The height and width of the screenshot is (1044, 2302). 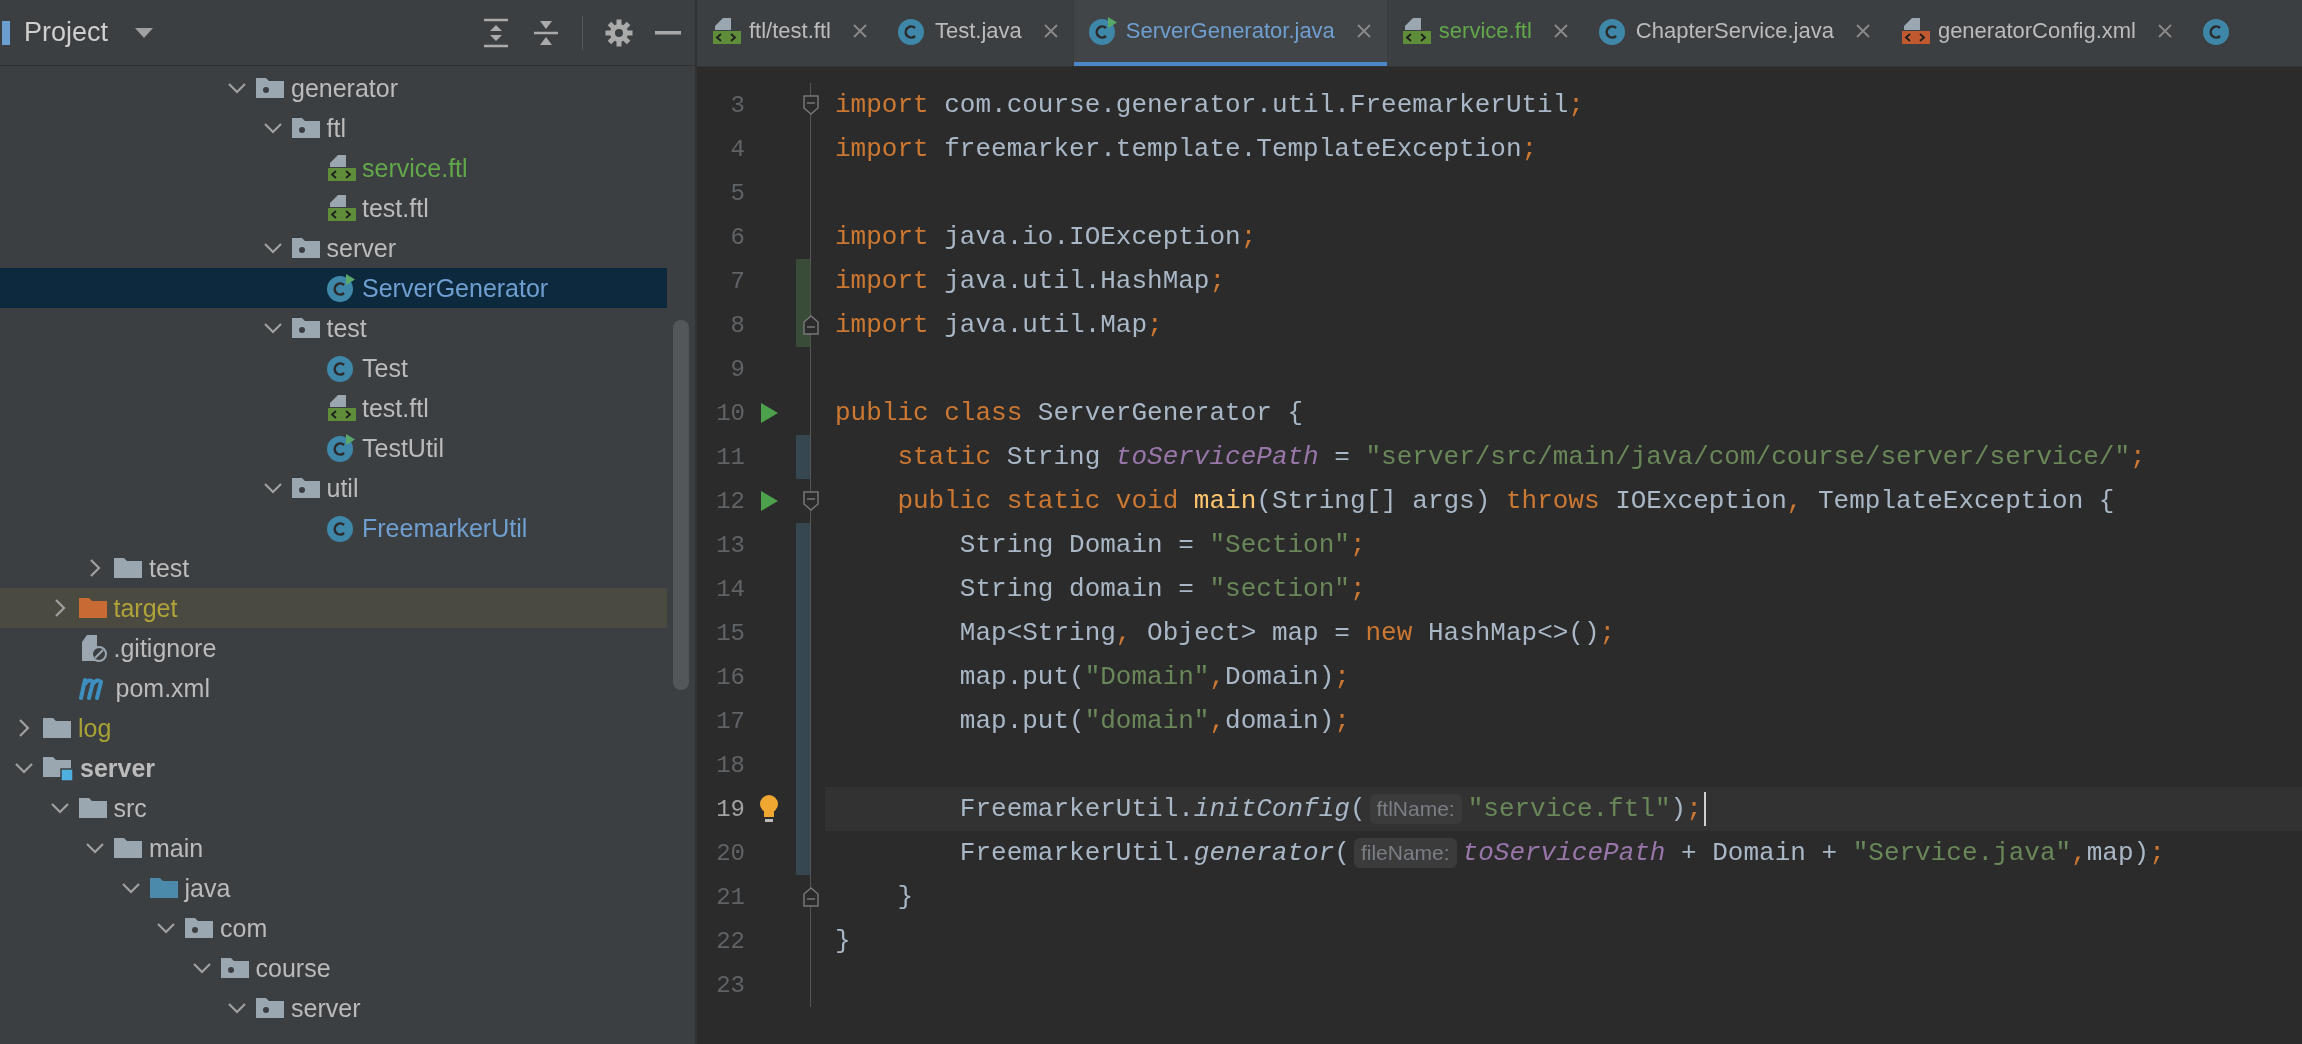 What do you see at coordinates (1485, 33) in the screenshot?
I see `editor-tab: service.ftl` at bounding box center [1485, 33].